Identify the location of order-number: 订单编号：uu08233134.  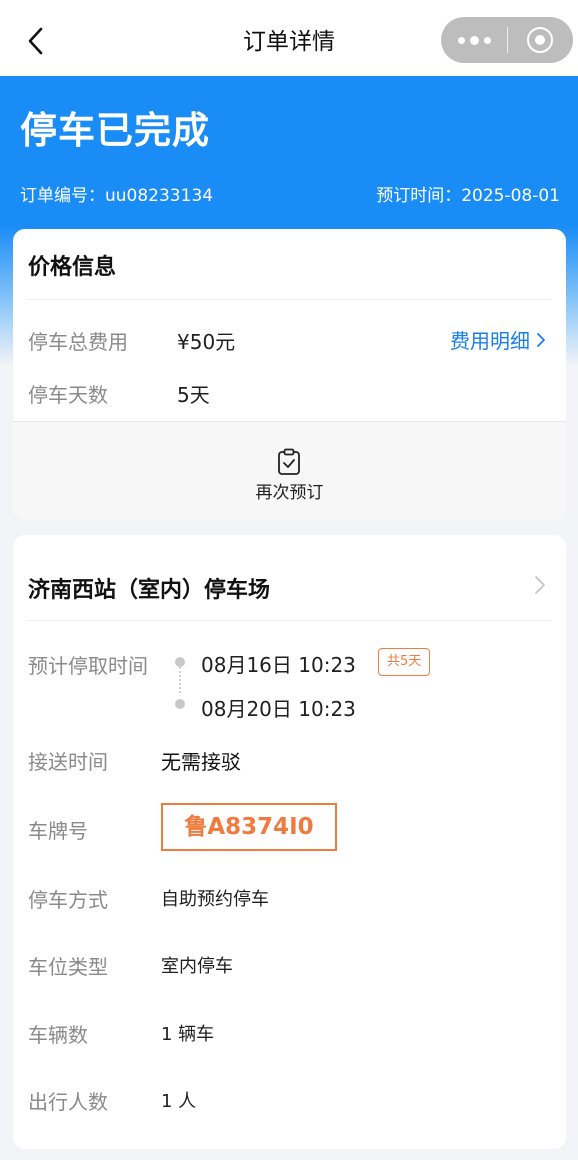
(117, 196).